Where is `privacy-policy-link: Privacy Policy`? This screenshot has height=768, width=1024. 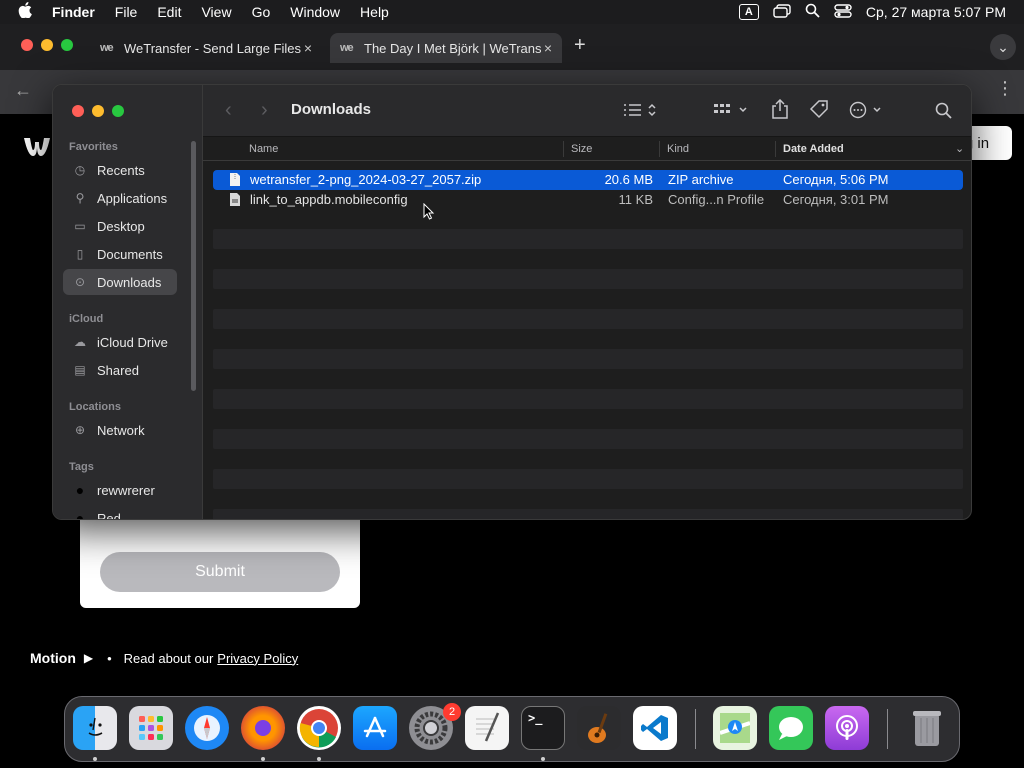 privacy-policy-link: Privacy Policy is located at coordinates (257, 658).